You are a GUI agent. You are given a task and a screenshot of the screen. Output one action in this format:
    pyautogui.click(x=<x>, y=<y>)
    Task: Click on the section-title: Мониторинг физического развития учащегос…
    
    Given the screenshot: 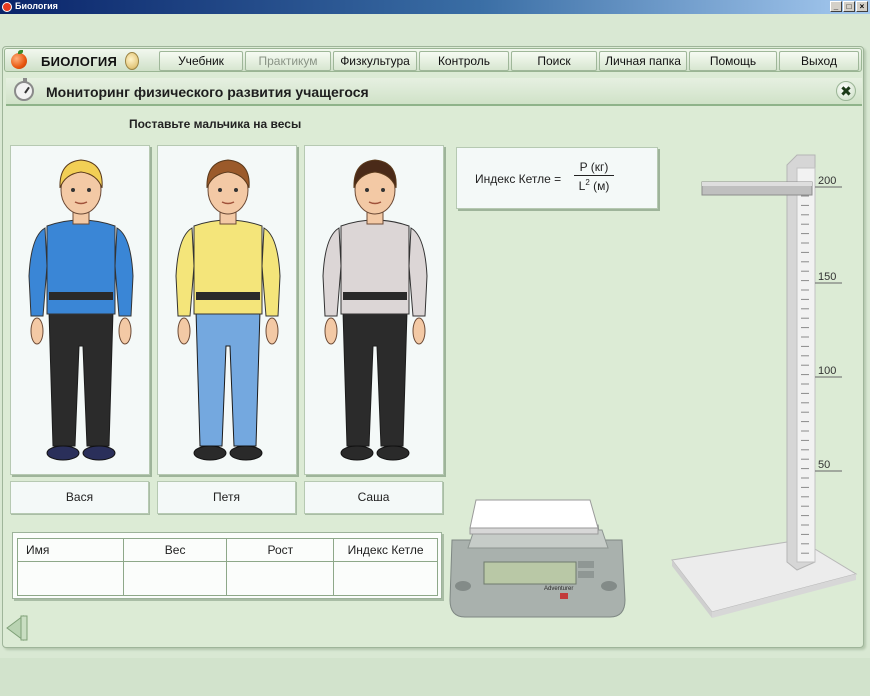 What is the action you would take?
    pyautogui.click(x=207, y=92)
    